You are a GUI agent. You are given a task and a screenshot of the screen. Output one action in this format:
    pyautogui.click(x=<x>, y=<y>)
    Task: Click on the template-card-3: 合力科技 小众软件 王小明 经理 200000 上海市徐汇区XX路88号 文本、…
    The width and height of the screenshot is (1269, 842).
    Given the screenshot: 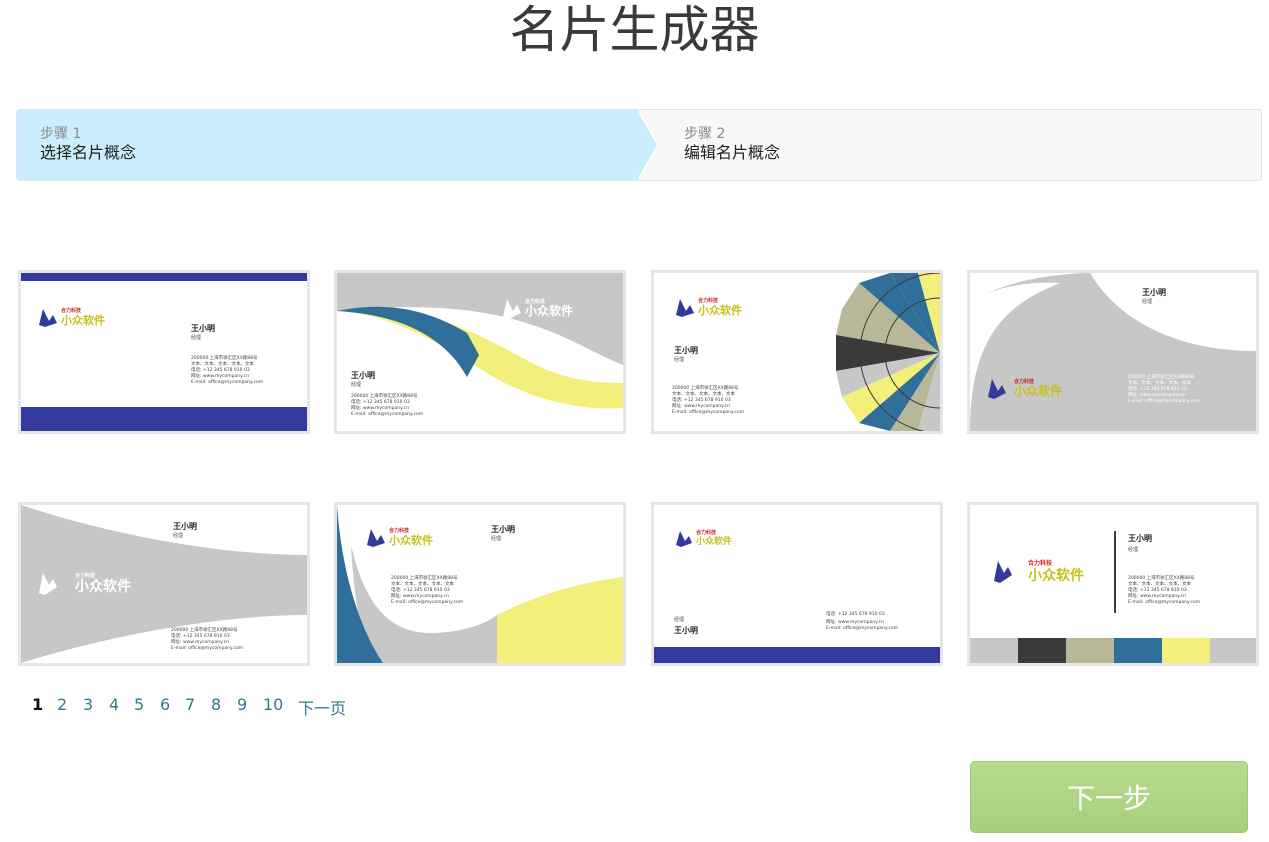 What is the action you would take?
    pyautogui.click(x=797, y=352)
    